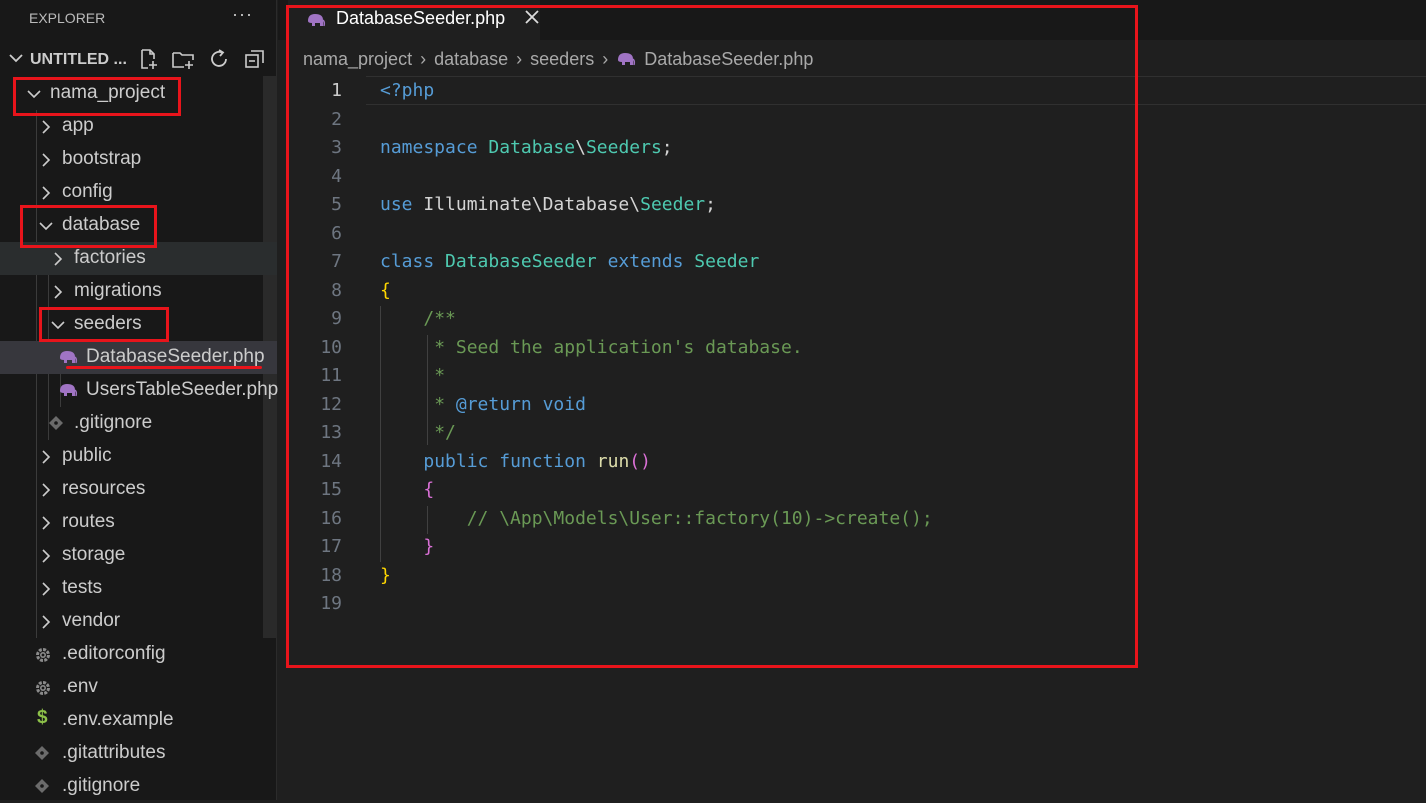  What do you see at coordinates (118, 290) in the screenshot?
I see `tree-item-label: migrations` at bounding box center [118, 290].